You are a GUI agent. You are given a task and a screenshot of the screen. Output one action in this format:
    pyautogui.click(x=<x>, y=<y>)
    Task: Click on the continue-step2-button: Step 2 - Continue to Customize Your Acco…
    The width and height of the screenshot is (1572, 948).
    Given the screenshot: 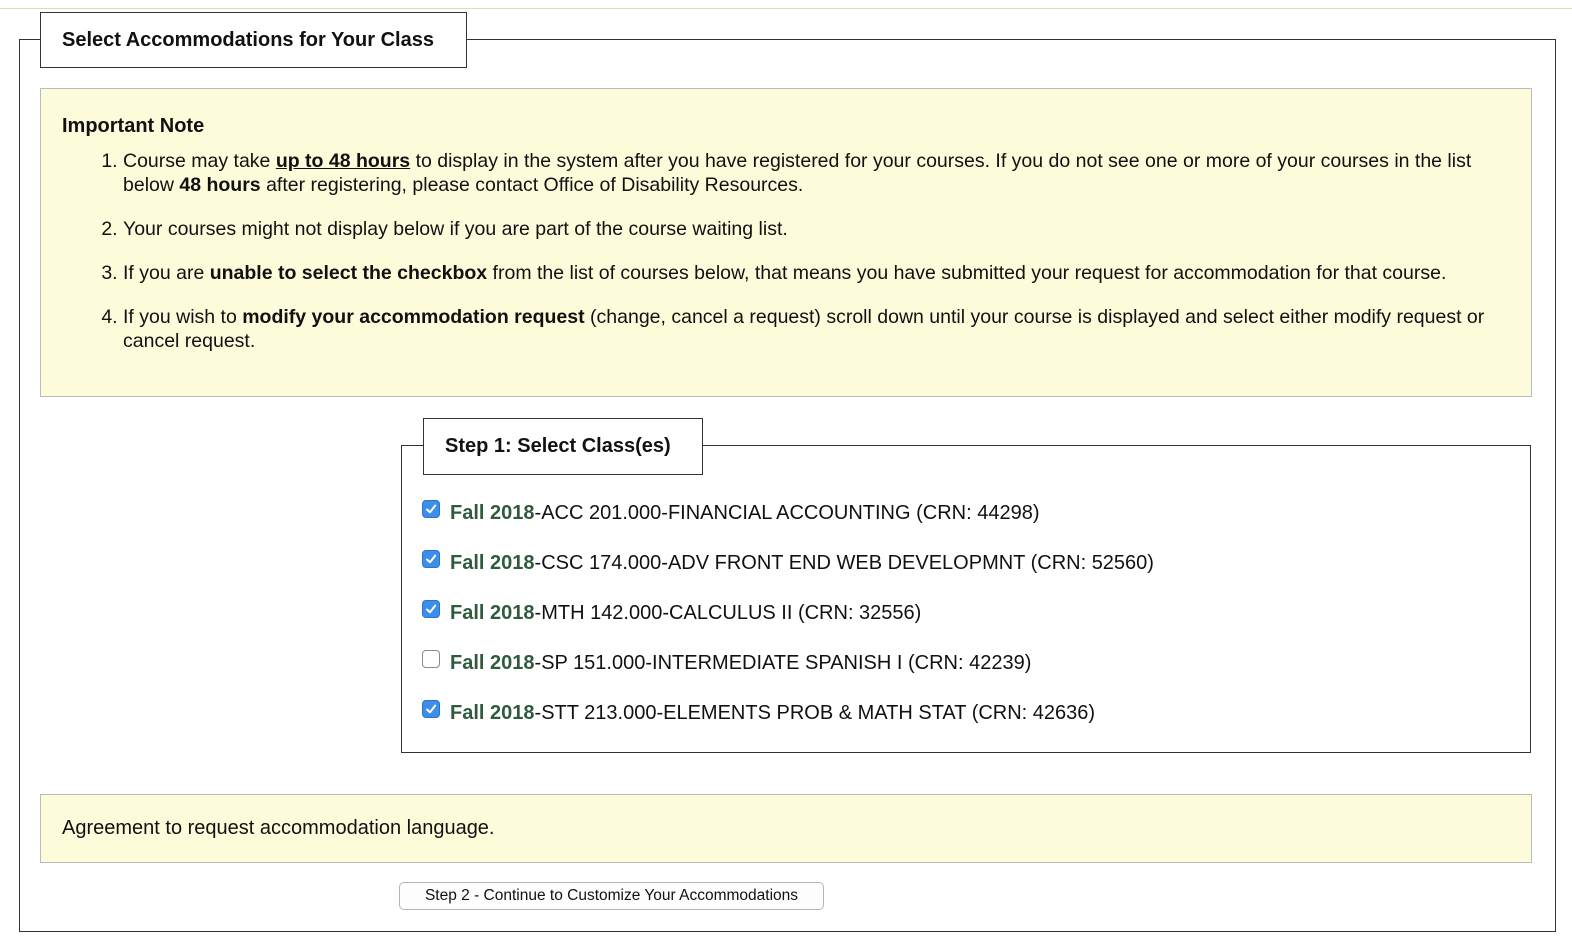 What is the action you would take?
    pyautogui.click(x=611, y=896)
    